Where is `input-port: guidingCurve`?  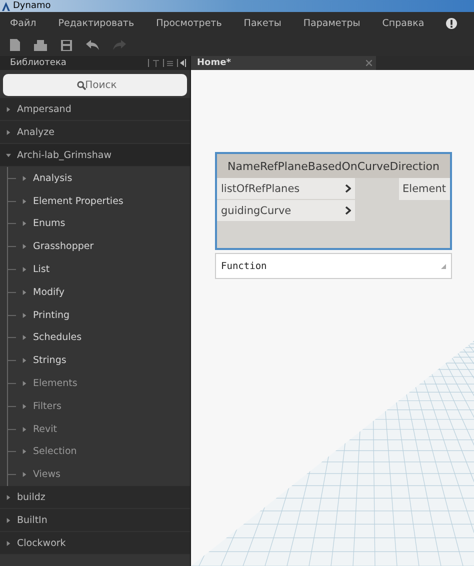
input-port: guidingCurve is located at coordinates (286, 211).